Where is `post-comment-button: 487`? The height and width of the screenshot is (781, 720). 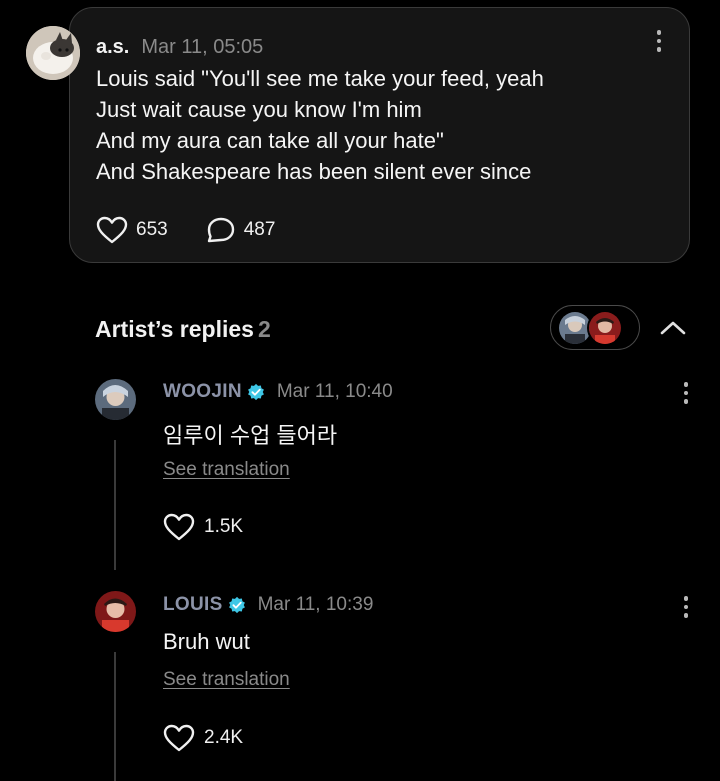 post-comment-button: 487 is located at coordinates (241, 230).